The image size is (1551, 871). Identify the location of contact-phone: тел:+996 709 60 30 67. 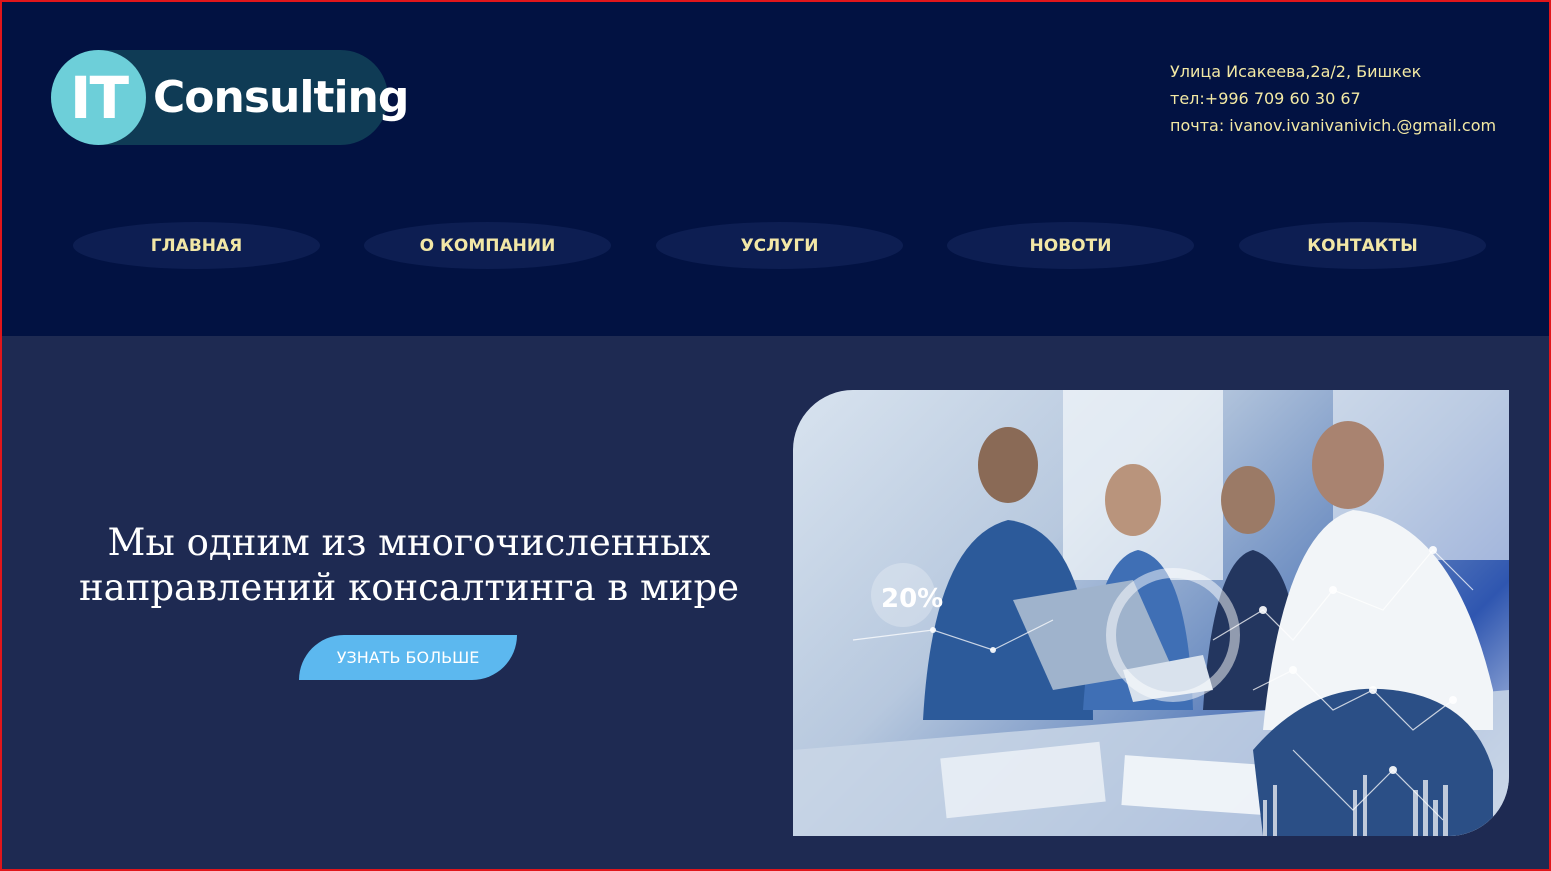
(1333, 98).